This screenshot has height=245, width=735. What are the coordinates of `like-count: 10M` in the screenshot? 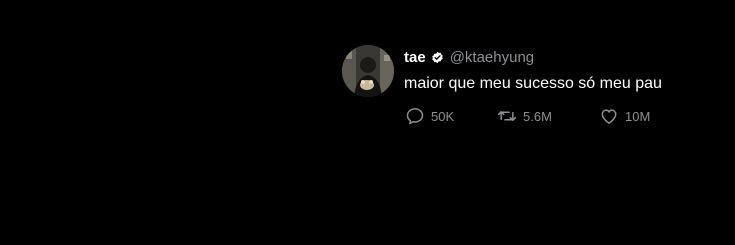 It's located at (638, 116).